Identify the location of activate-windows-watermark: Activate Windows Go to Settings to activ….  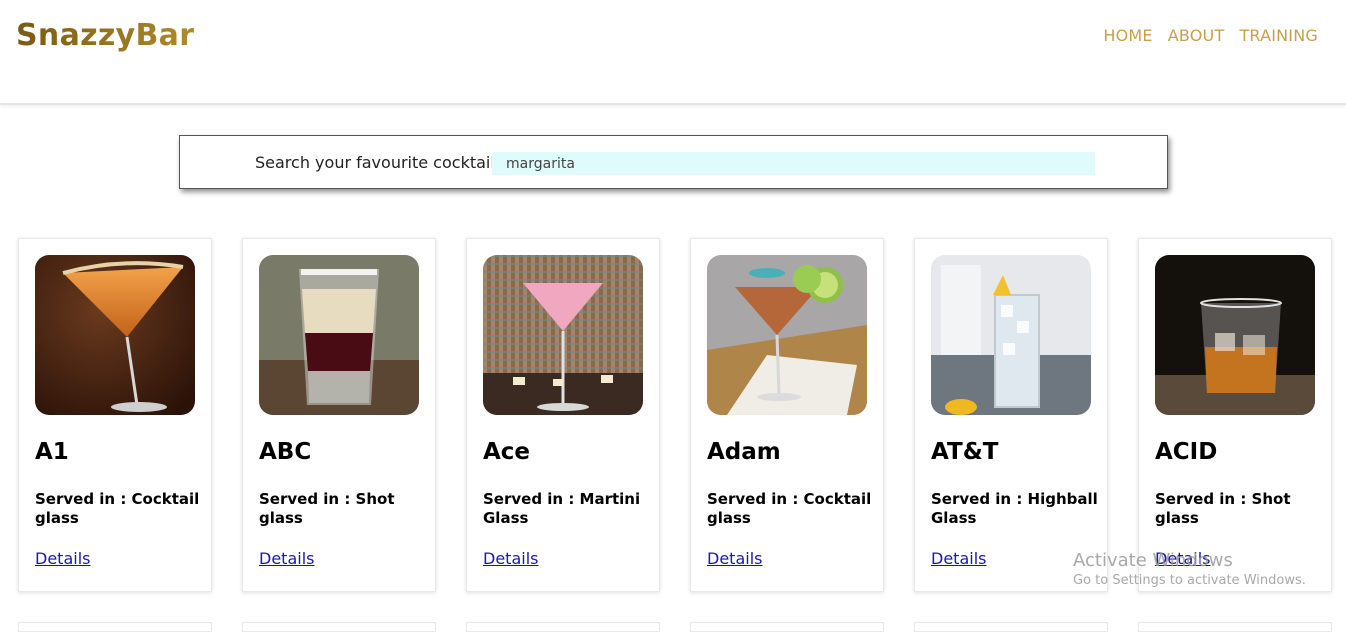
(1189, 569).